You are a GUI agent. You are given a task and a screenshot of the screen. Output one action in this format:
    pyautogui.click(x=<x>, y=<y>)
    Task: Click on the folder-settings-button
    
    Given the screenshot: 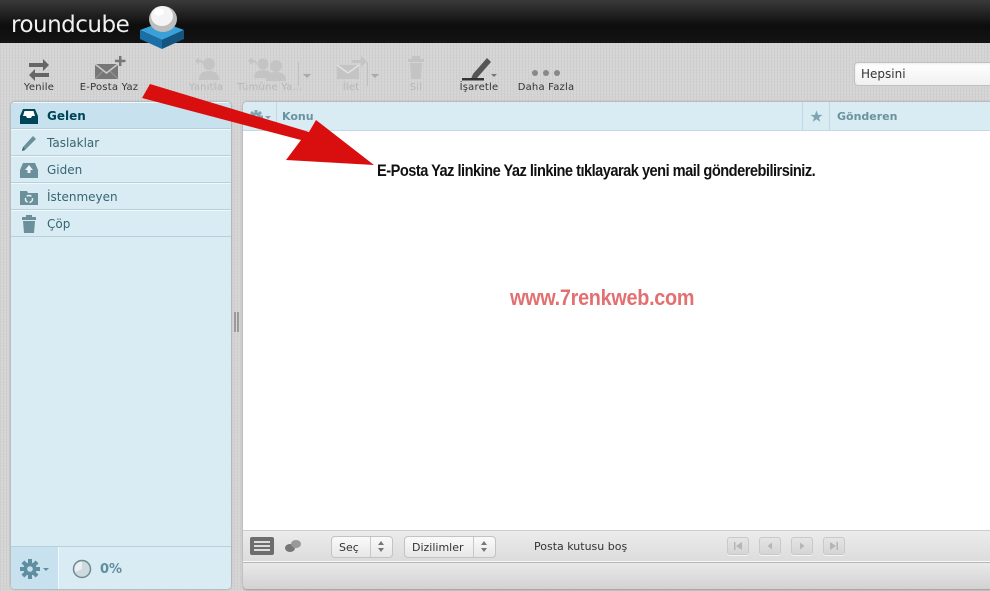 What is the action you would take?
    pyautogui.click(x=35, y=568)
    